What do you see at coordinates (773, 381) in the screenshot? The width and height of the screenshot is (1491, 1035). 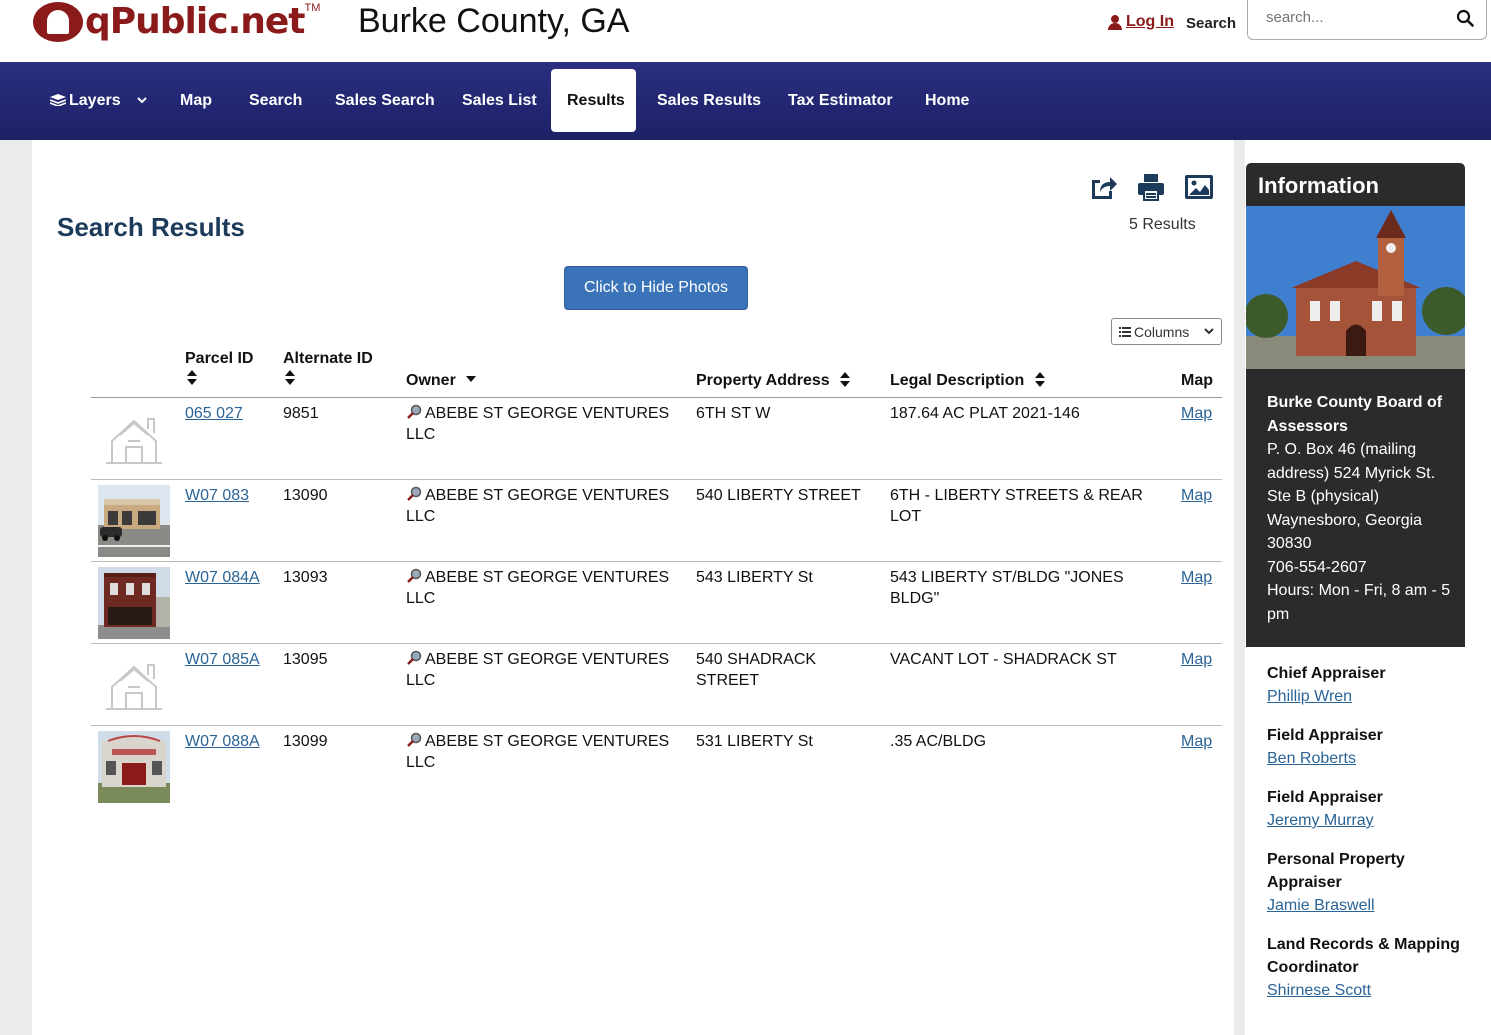 I see `col-property-address: Property Address` at bounding box center [773, 381].